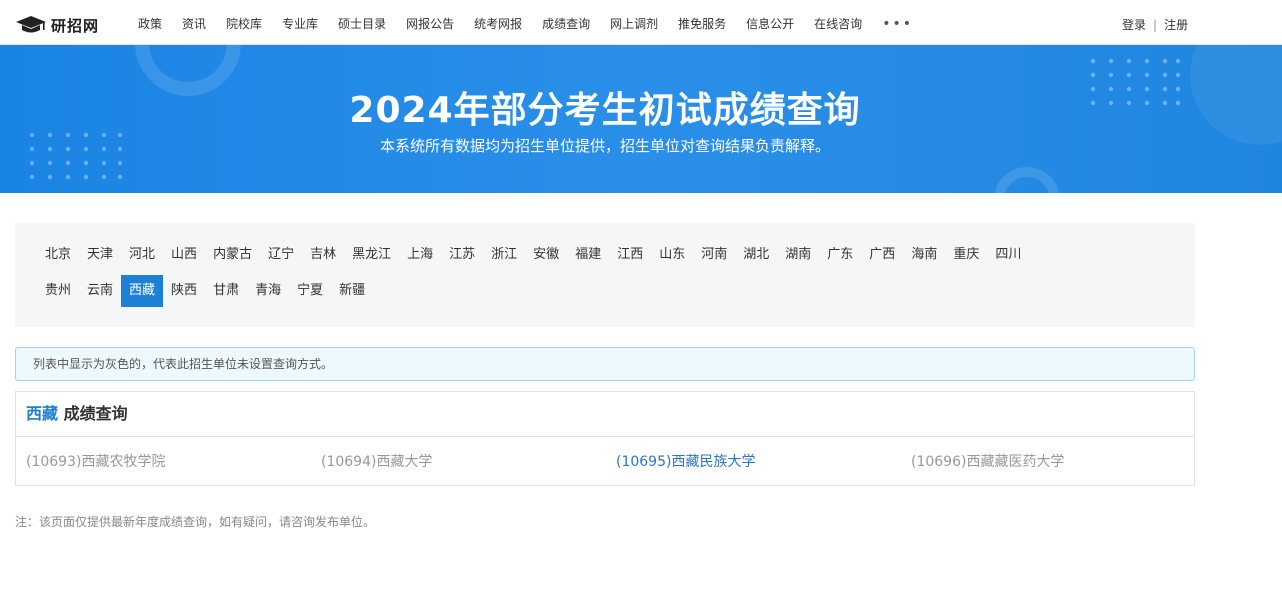 The height and width of the screenshot is (590, 1282). I want to click on province-tab: 吉林, so click(323, 255).